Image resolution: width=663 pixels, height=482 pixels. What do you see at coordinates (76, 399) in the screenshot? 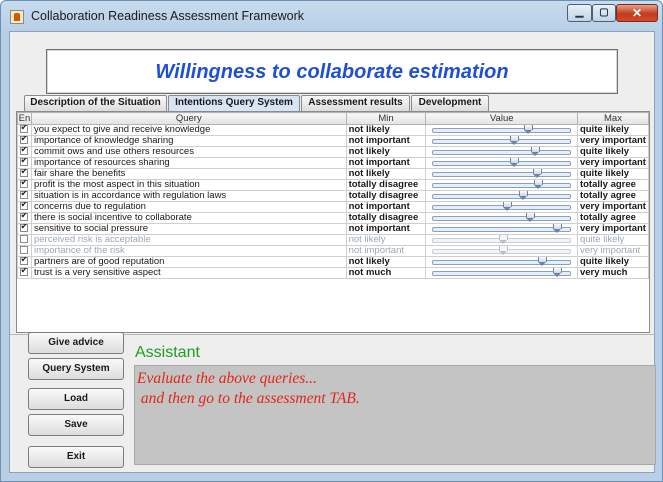
I see `load-button: Load` at bounding box center [76, 399].